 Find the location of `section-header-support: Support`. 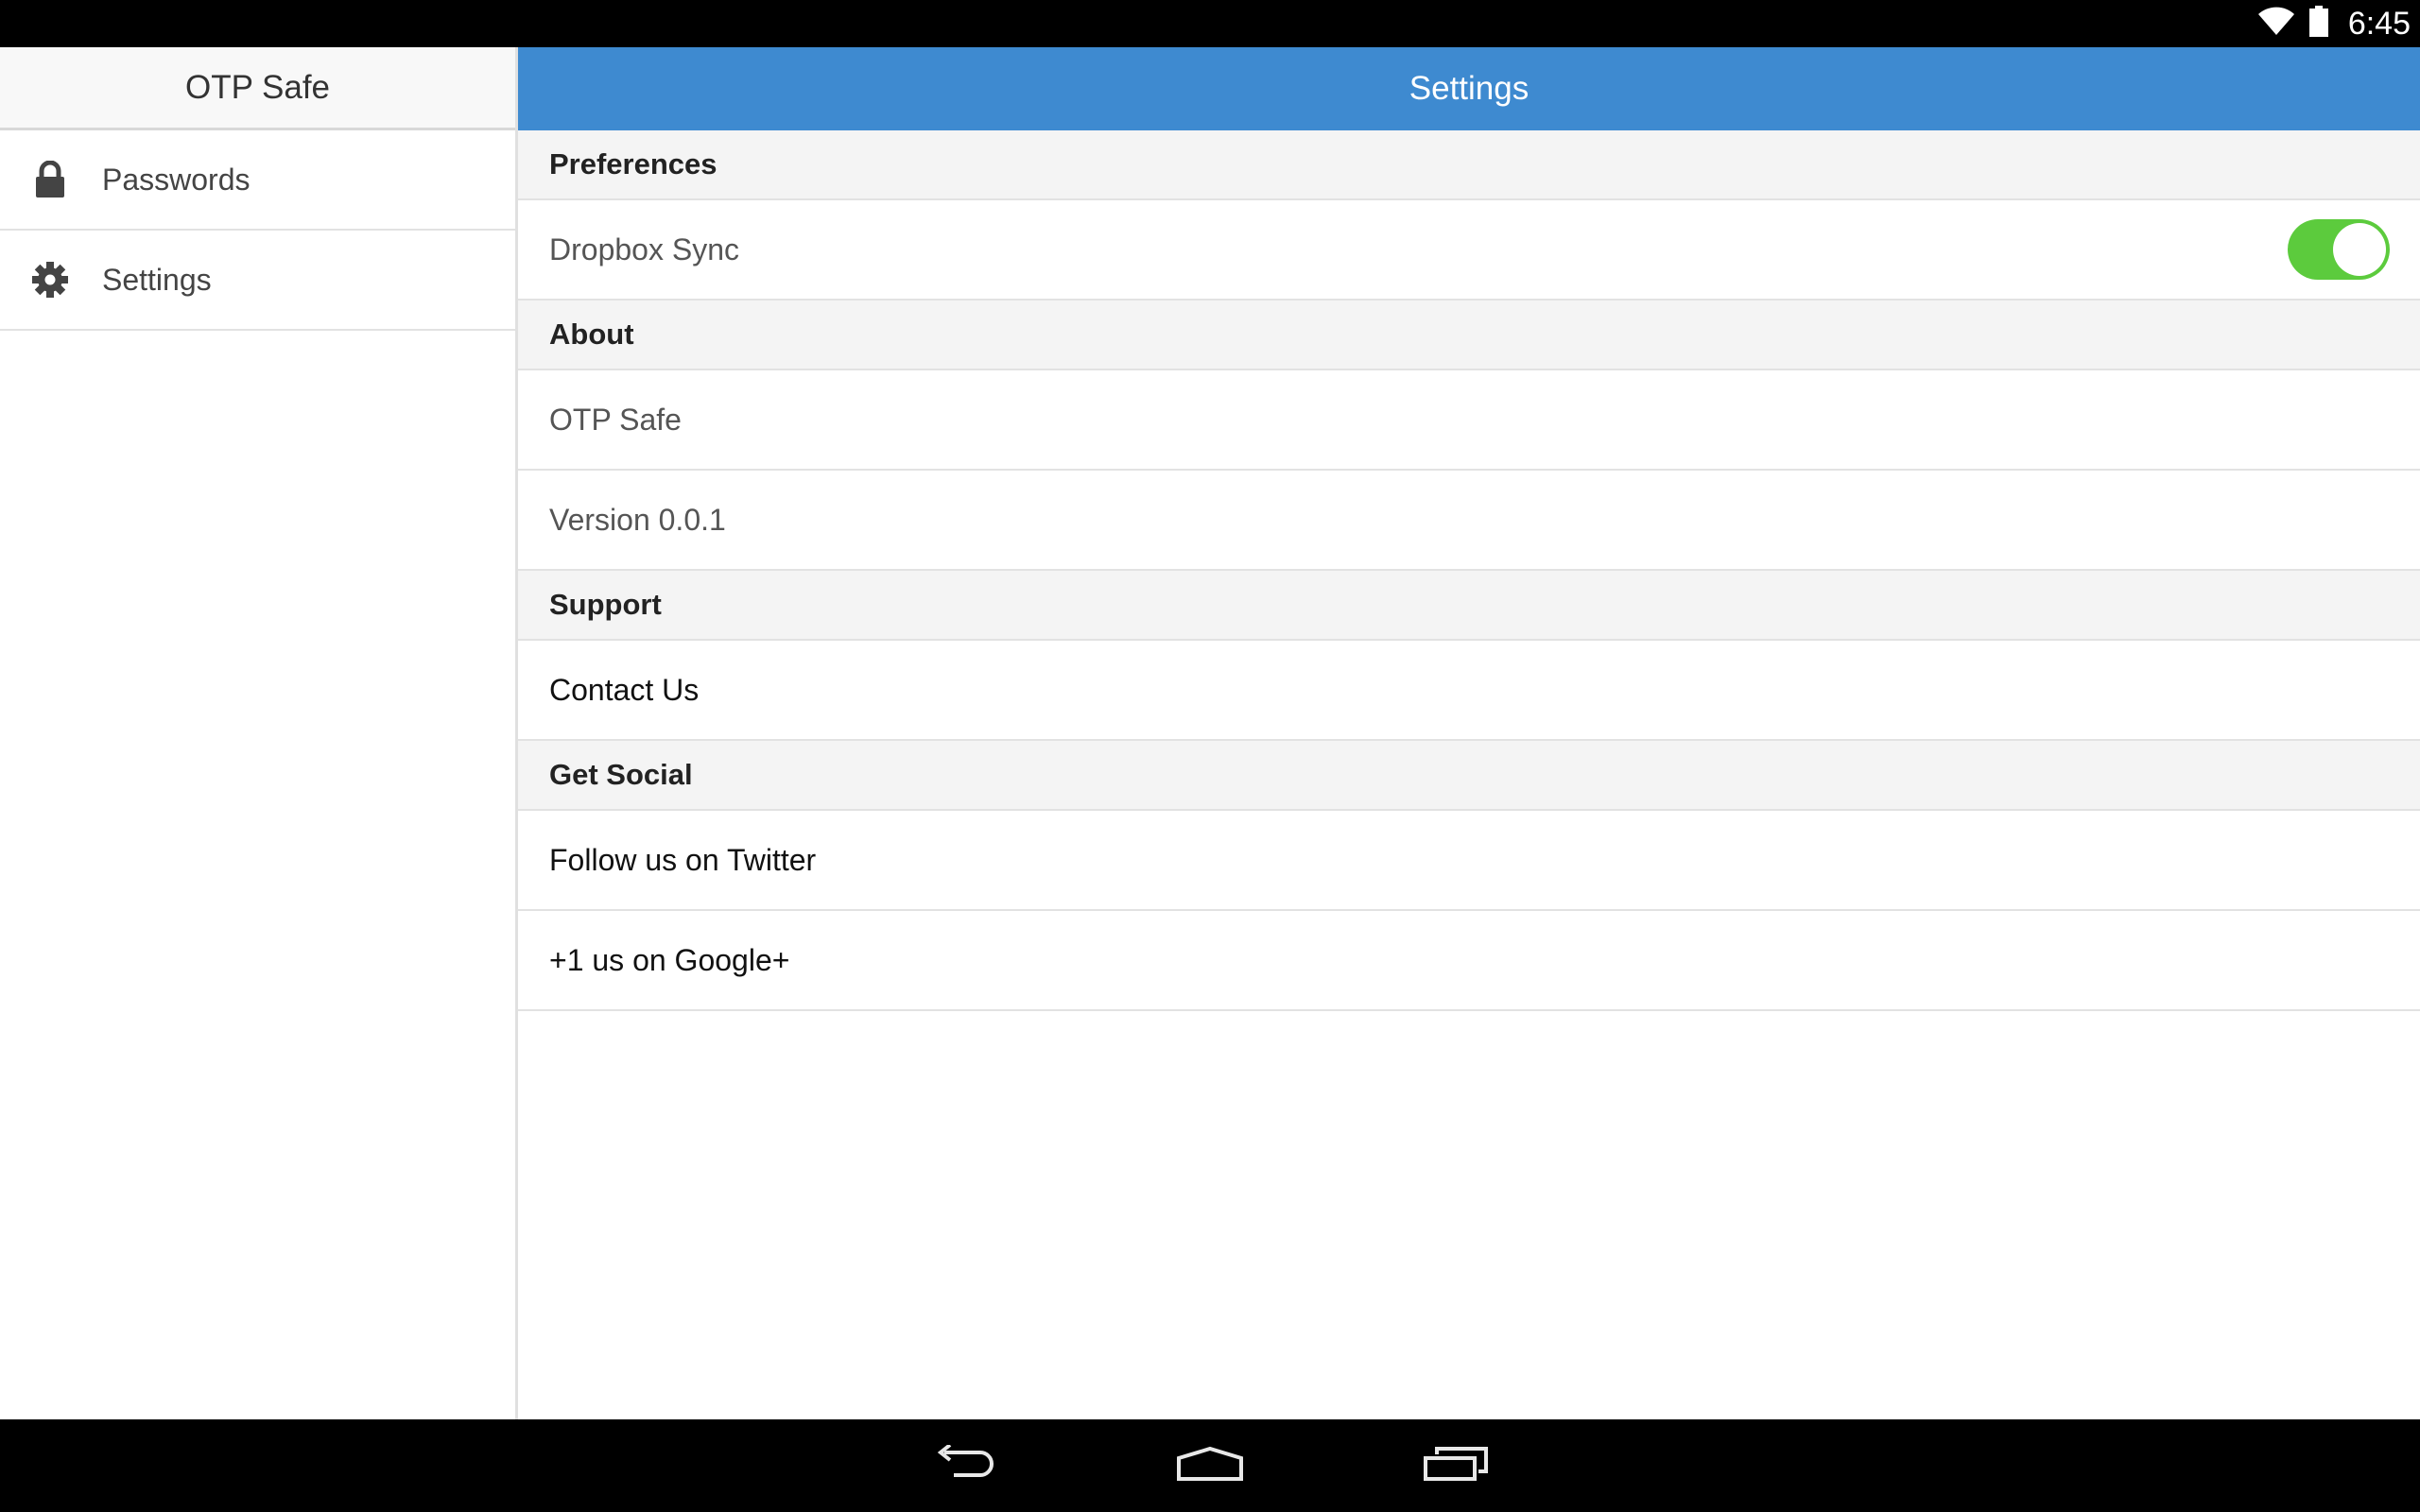

section-header-support: Support is located at coordinates (1469, 606).